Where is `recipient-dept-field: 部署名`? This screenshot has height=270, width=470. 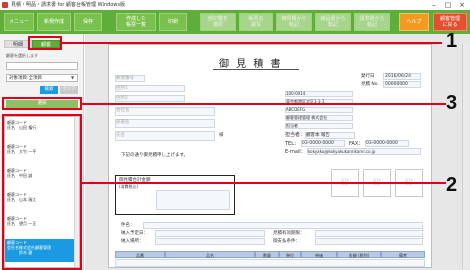
recipient-dept-field: 部署名 is located at coordinates (165, 123).